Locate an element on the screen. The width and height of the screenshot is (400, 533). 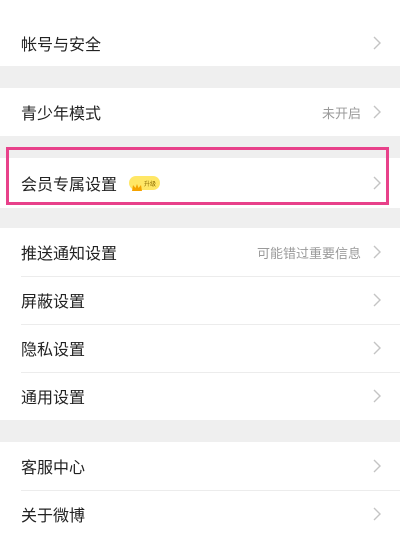
settings-group-top is located at coordinates (200, 10).